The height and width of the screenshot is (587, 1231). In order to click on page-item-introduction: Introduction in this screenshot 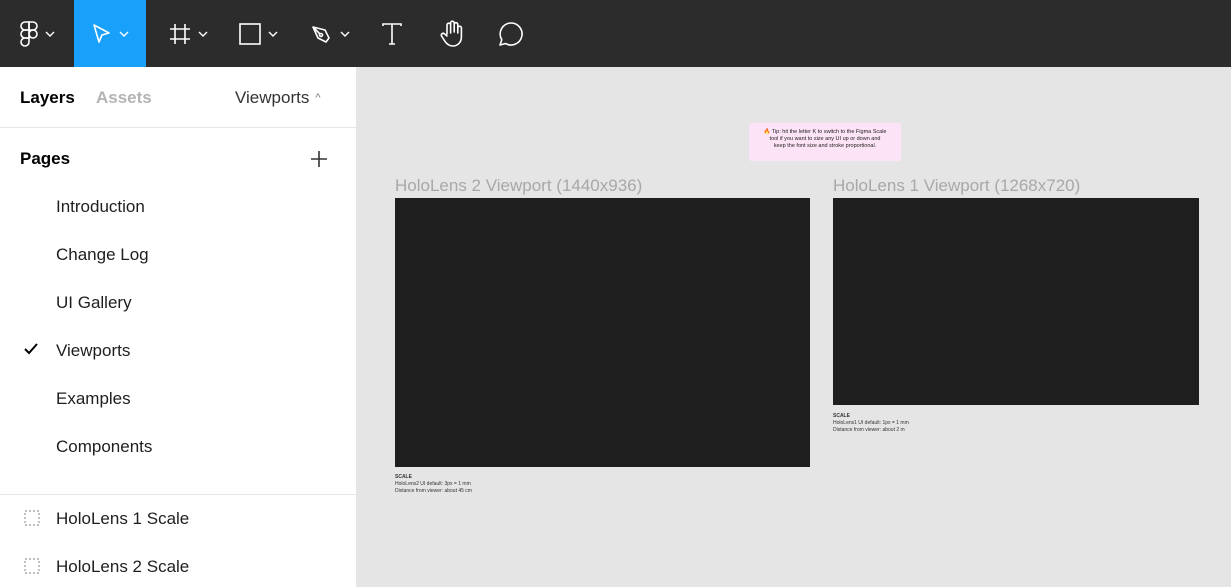, I will do `click(178, 207)`.